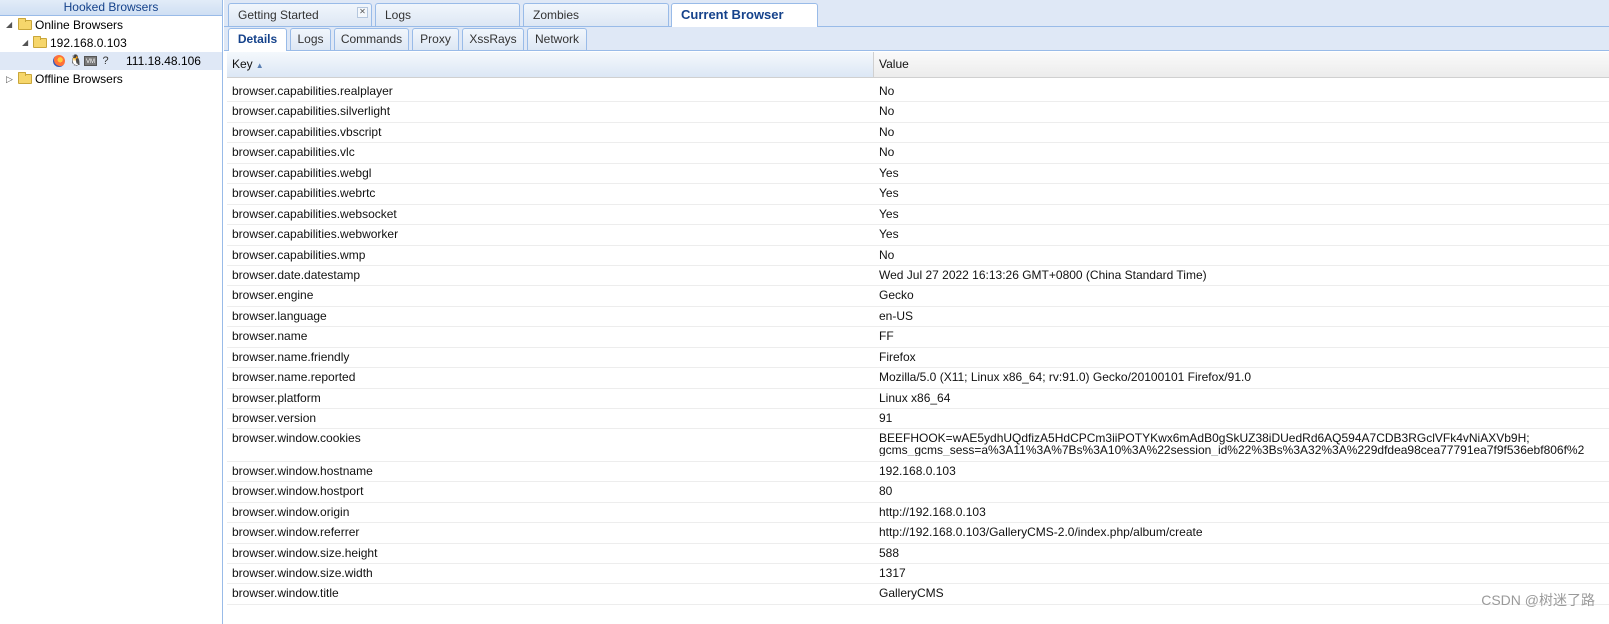 This screenshot has height=624, width=1609. What do you see at coordinates (111, 61) in the screenshot?
I see `tree-node-hooked-browser: 🐧 VM ? 111.18.48.106` at bounding box center [111, 61].